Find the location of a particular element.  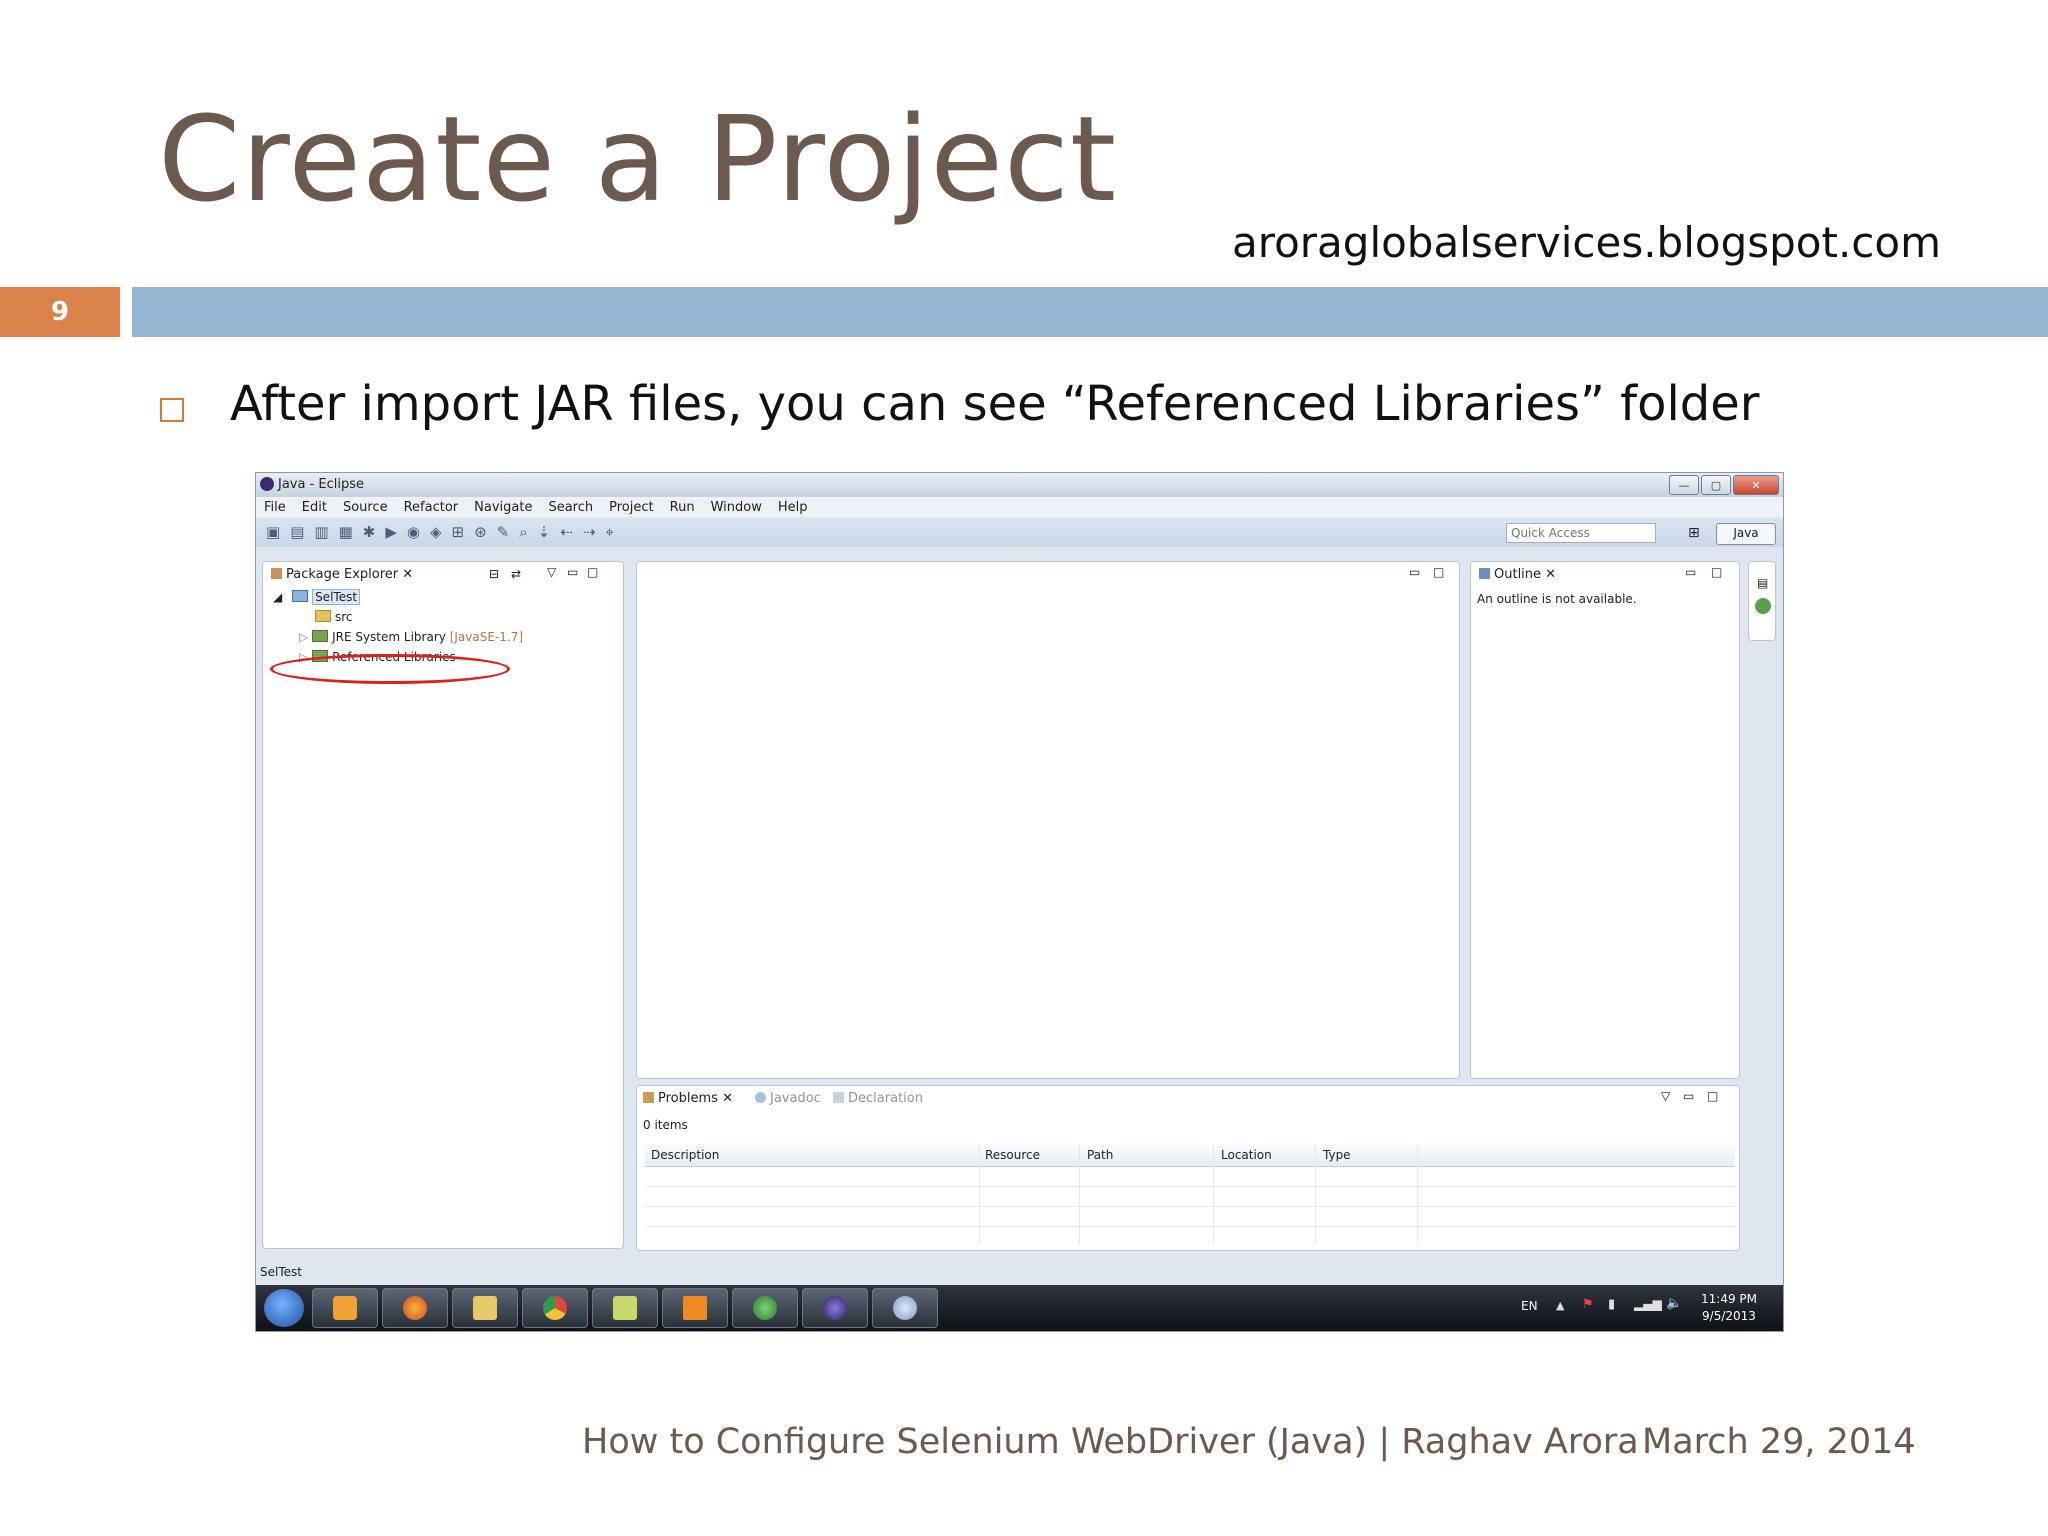

tab-declaration: Declaration is located at coordinates (878, 1098).